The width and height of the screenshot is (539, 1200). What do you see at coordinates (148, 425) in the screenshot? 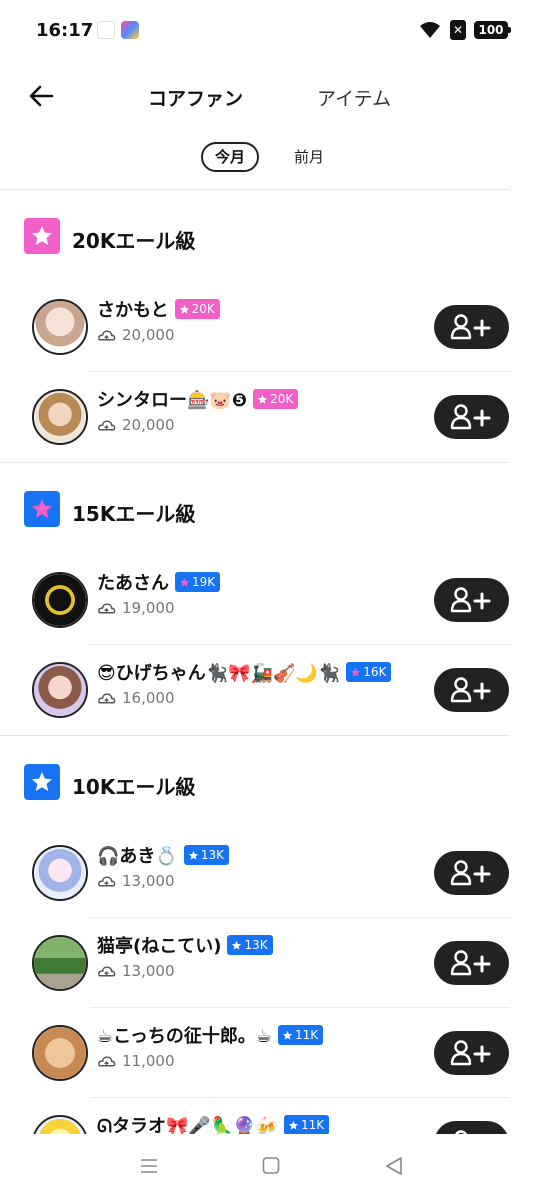
I see `fan-points-value: 20,000` at bounding box center [148, 425].